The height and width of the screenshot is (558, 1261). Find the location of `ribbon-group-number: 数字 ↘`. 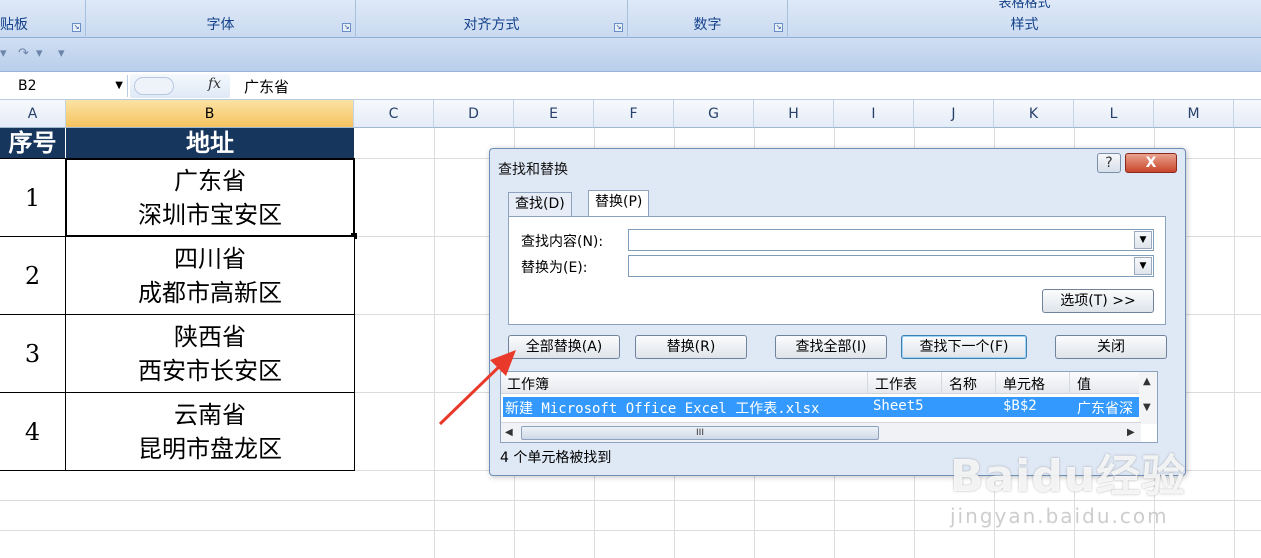

ribbon-group-number: 数字 ↘ is located at coordinates (708, 19).